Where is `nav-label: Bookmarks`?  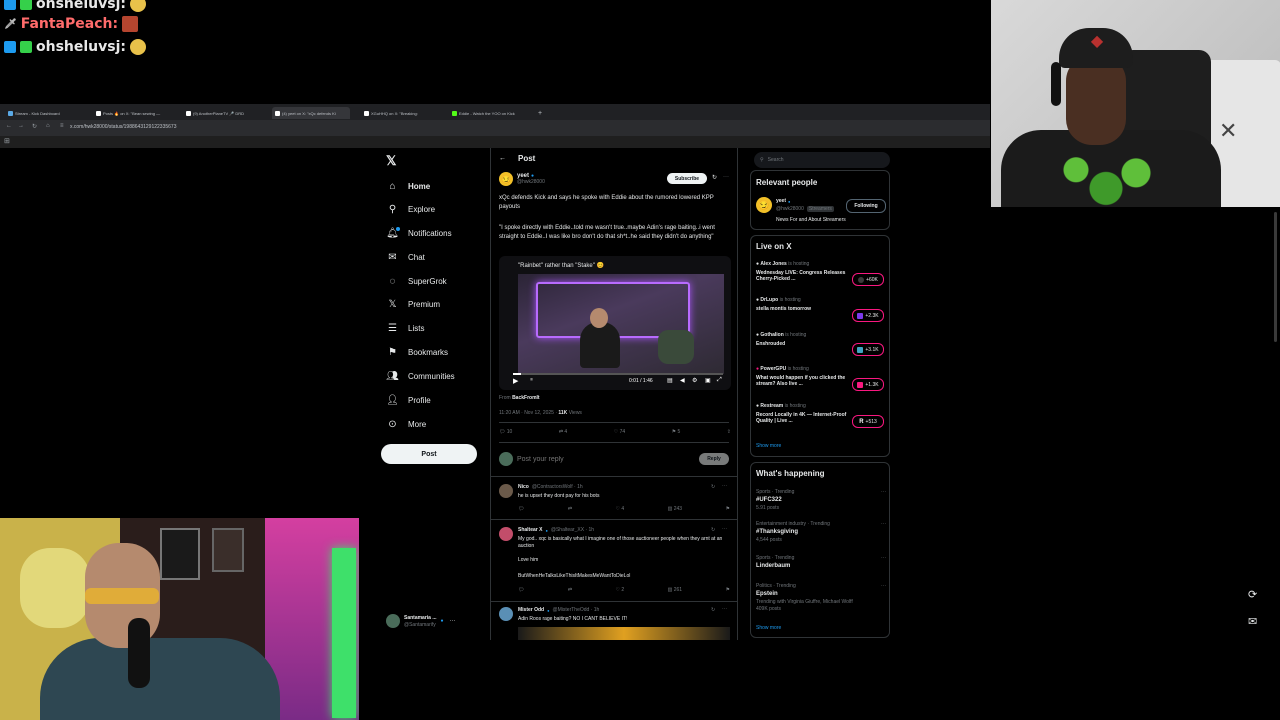 nav-label: Bookmarks is located at coordinates (428, 352).